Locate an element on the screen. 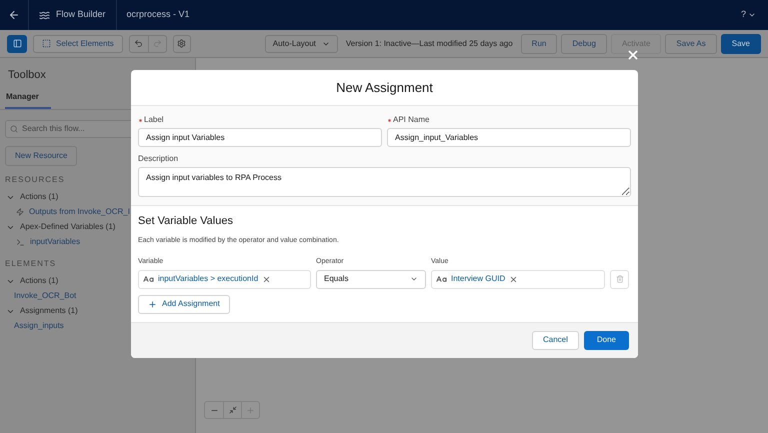  operator-dropdown: Equals is located at coordinates (371, 279).